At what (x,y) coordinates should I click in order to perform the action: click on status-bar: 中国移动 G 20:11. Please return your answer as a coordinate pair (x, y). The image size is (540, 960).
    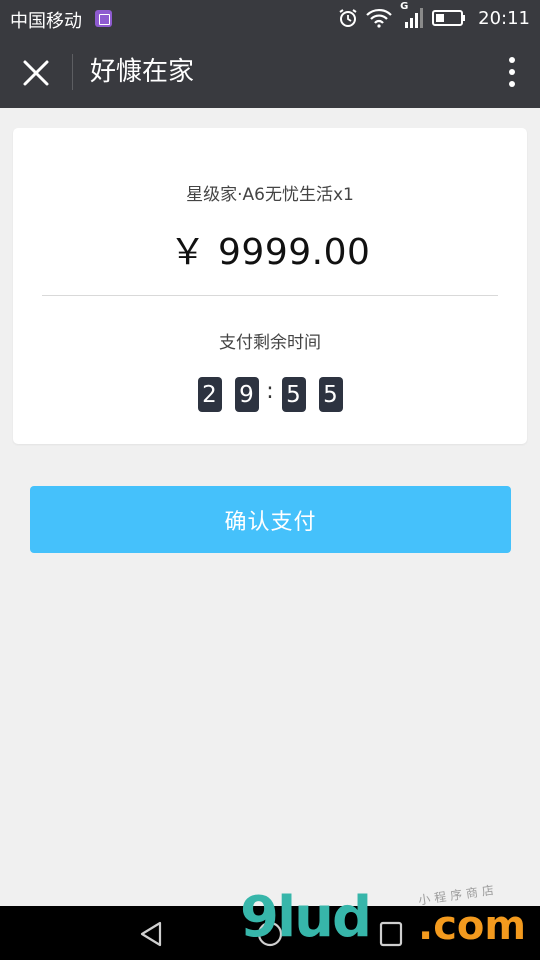
    Looking at the image, I should click on (270, 18).